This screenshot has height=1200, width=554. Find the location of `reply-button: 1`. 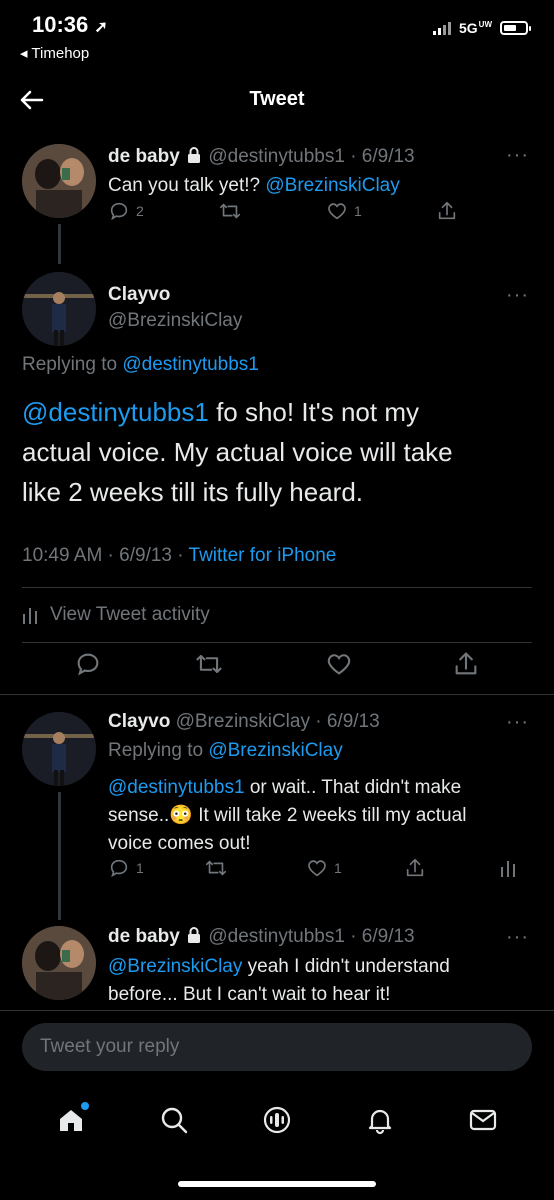

reply-button: 1 is located at coordinates (126, 868).